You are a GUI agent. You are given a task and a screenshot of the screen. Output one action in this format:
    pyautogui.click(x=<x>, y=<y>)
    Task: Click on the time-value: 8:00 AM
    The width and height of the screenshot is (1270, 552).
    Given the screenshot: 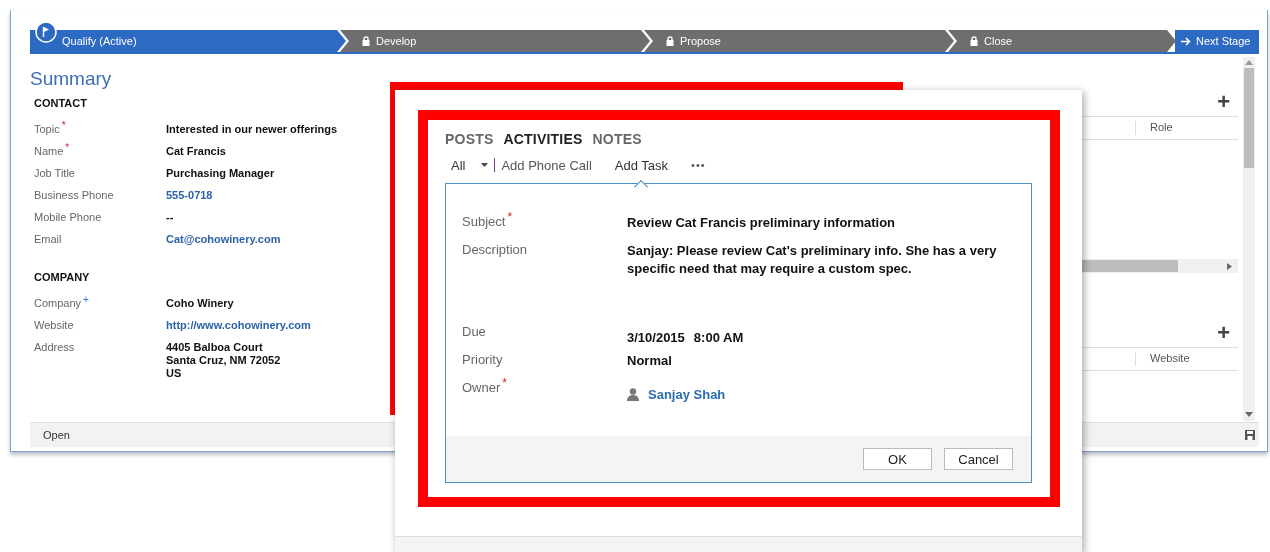 What is the action you would take?
    pyautogui.click(x=718, y=338)
    